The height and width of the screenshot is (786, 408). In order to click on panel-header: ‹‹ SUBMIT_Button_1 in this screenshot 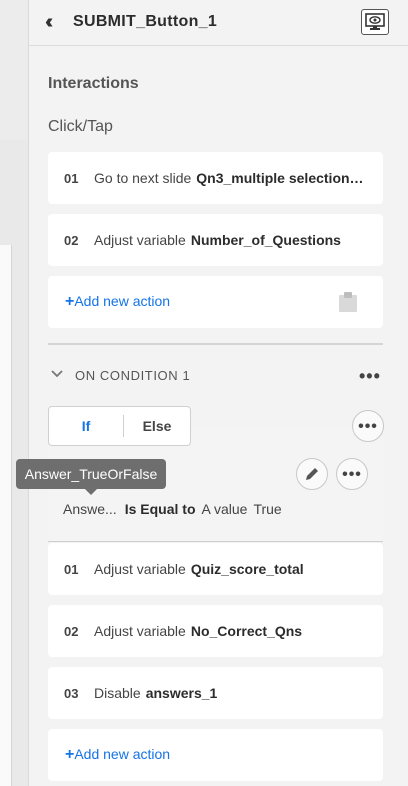, I will do `click(218, 23)`.